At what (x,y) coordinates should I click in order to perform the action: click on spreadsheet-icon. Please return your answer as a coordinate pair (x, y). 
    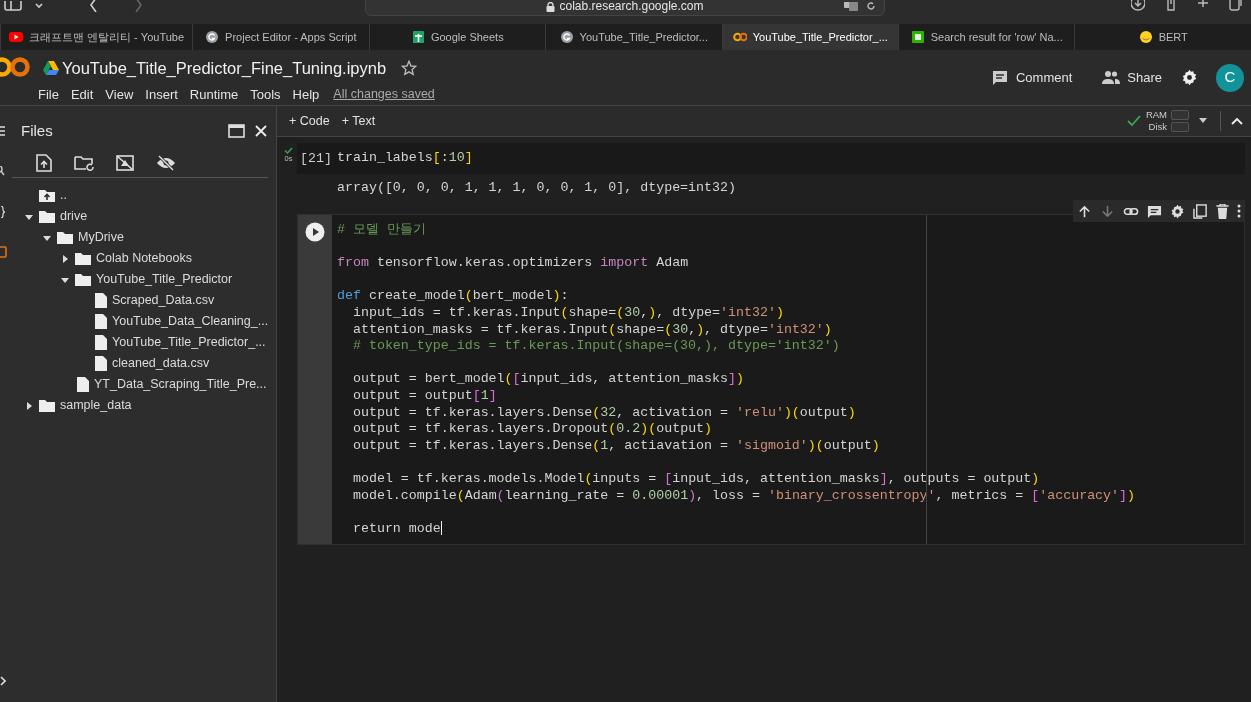
    Looking at the image, I should click on (417, 37).